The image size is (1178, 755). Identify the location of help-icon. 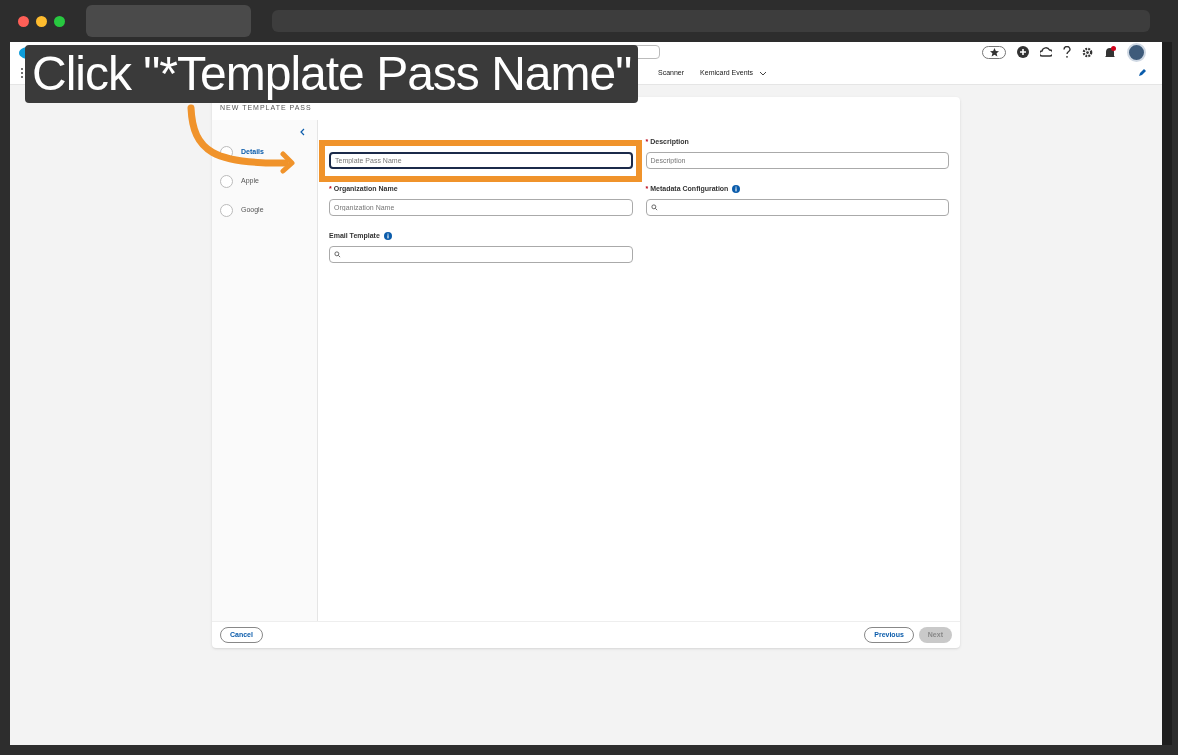
(1067, 52).